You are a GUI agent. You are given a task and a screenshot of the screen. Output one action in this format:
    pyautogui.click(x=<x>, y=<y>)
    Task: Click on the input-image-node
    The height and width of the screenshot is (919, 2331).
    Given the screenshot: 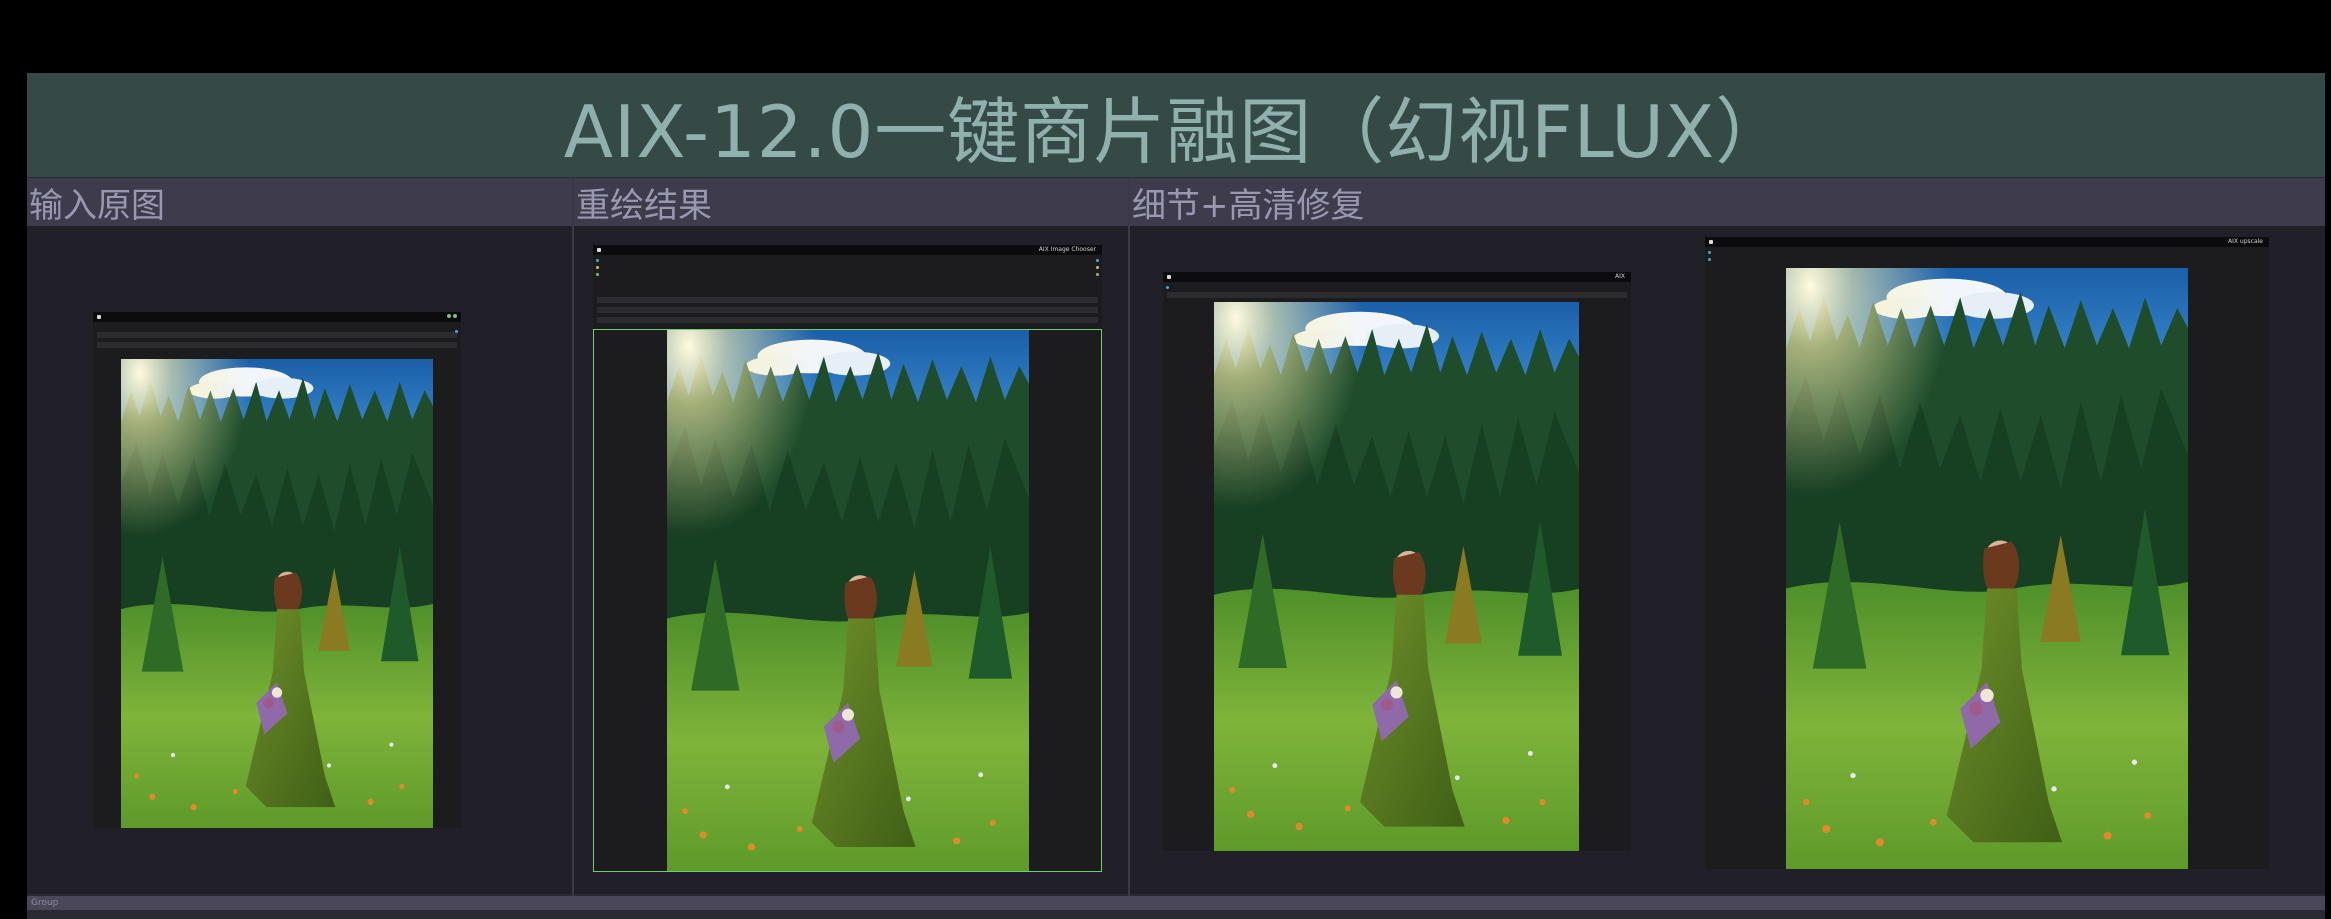 What is the action you would take?
    pyautogui.click(x=277, y=570)
    